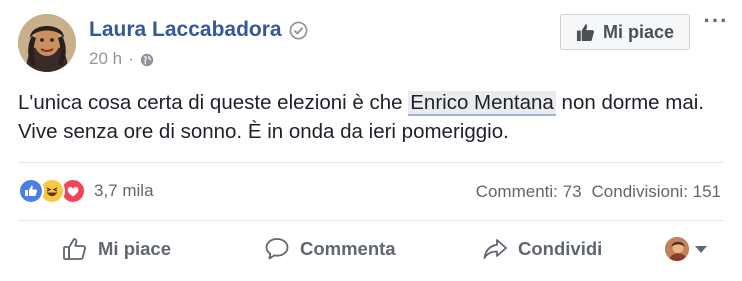 The height and width of the screenshot is (281, 742). I want to click on audience-selector, so click(686, 249).